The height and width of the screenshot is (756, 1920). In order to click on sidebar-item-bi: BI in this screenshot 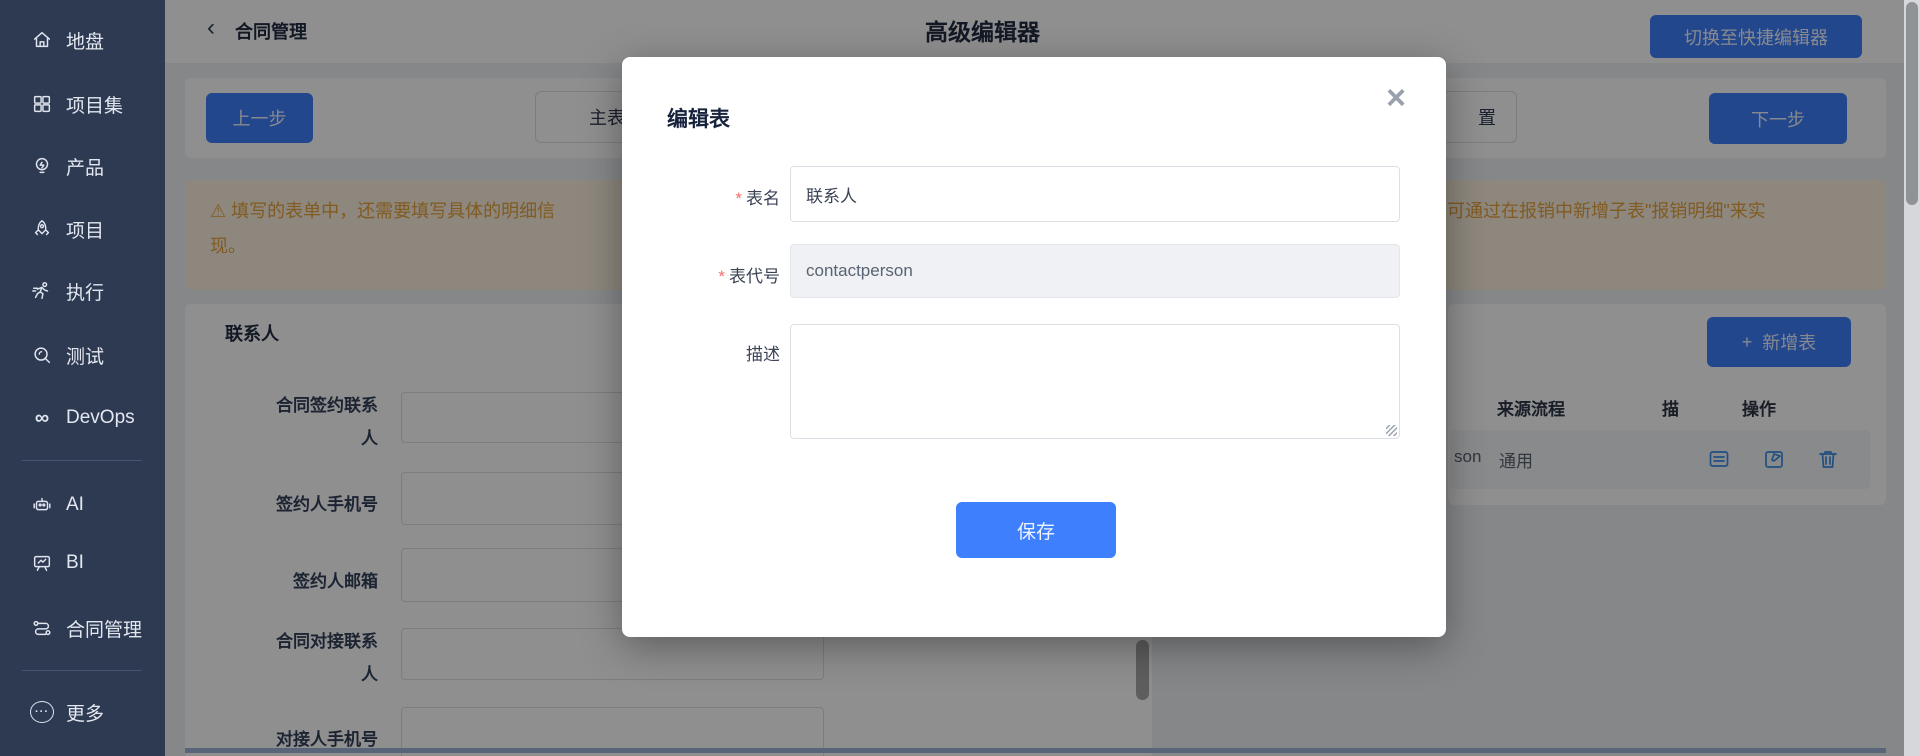, I will do `click(57, 563)`.